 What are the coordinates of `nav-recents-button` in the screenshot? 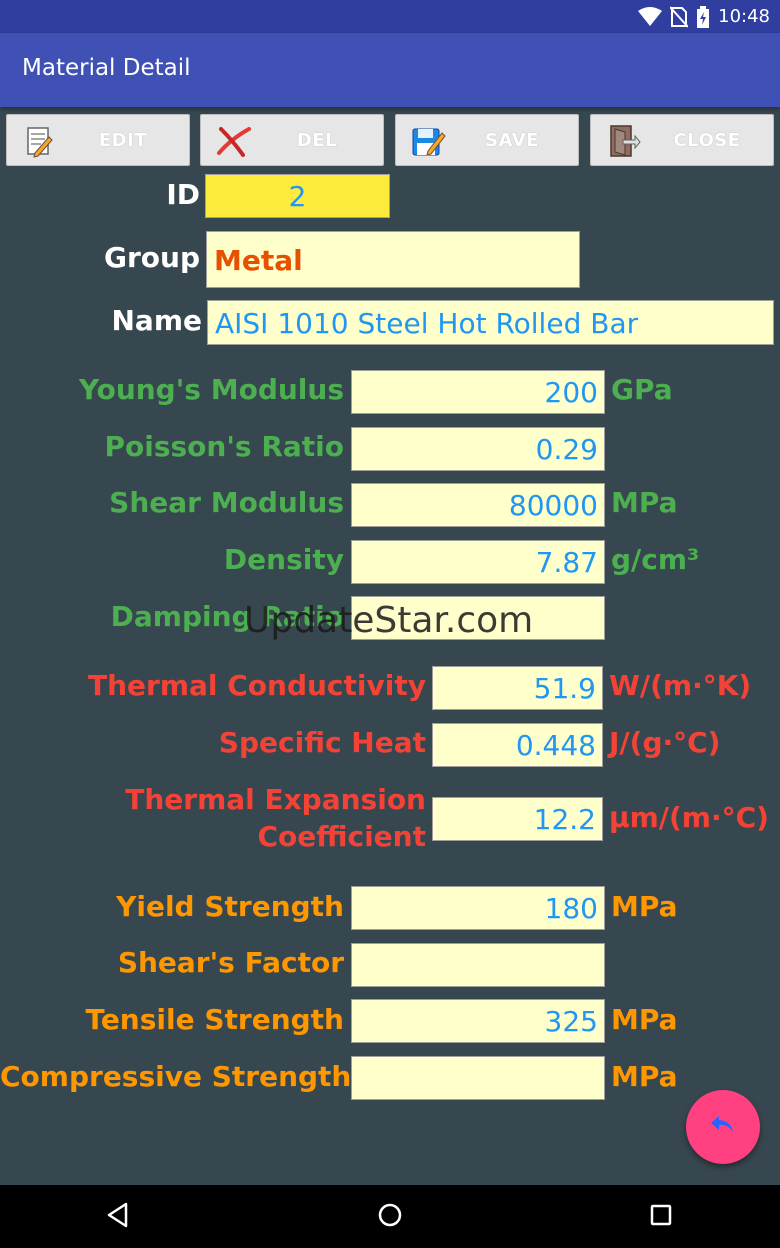 It's located at (661, 1217).